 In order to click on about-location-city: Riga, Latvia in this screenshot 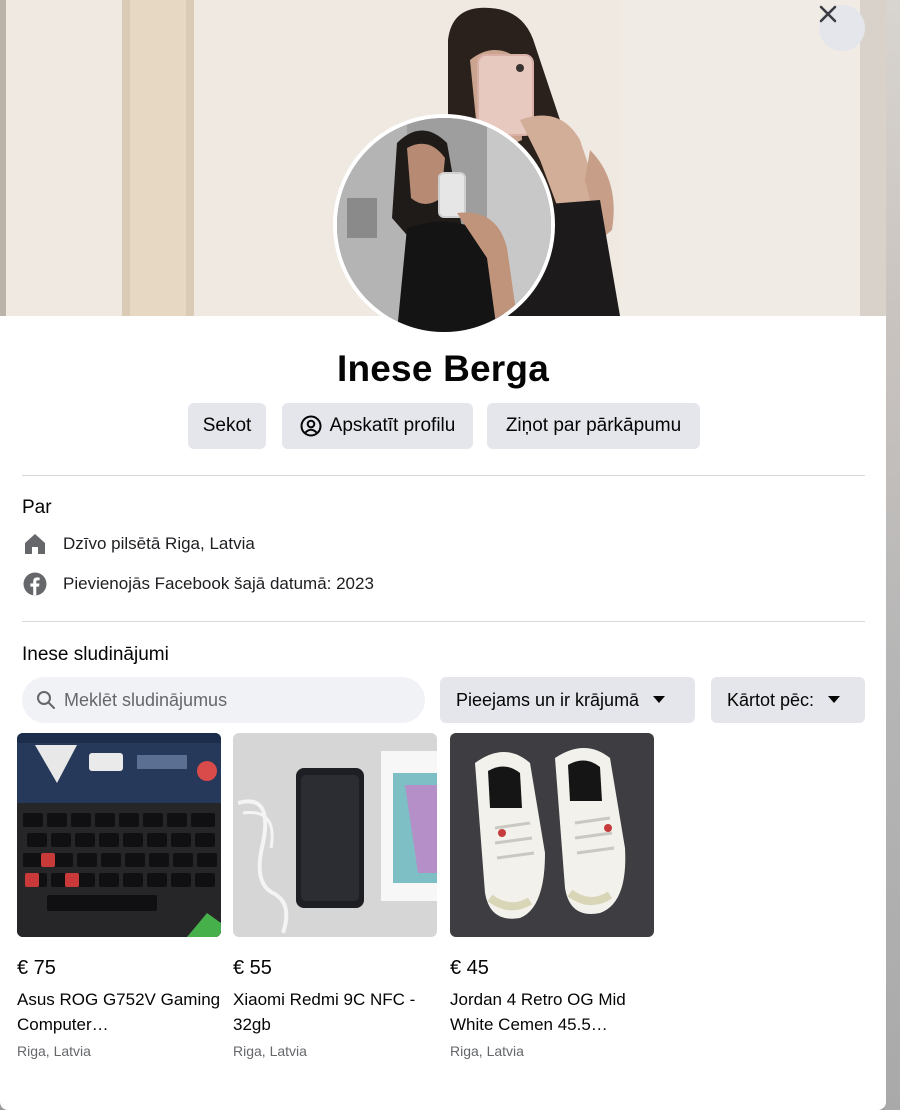, I will do `click(210, 543)`.